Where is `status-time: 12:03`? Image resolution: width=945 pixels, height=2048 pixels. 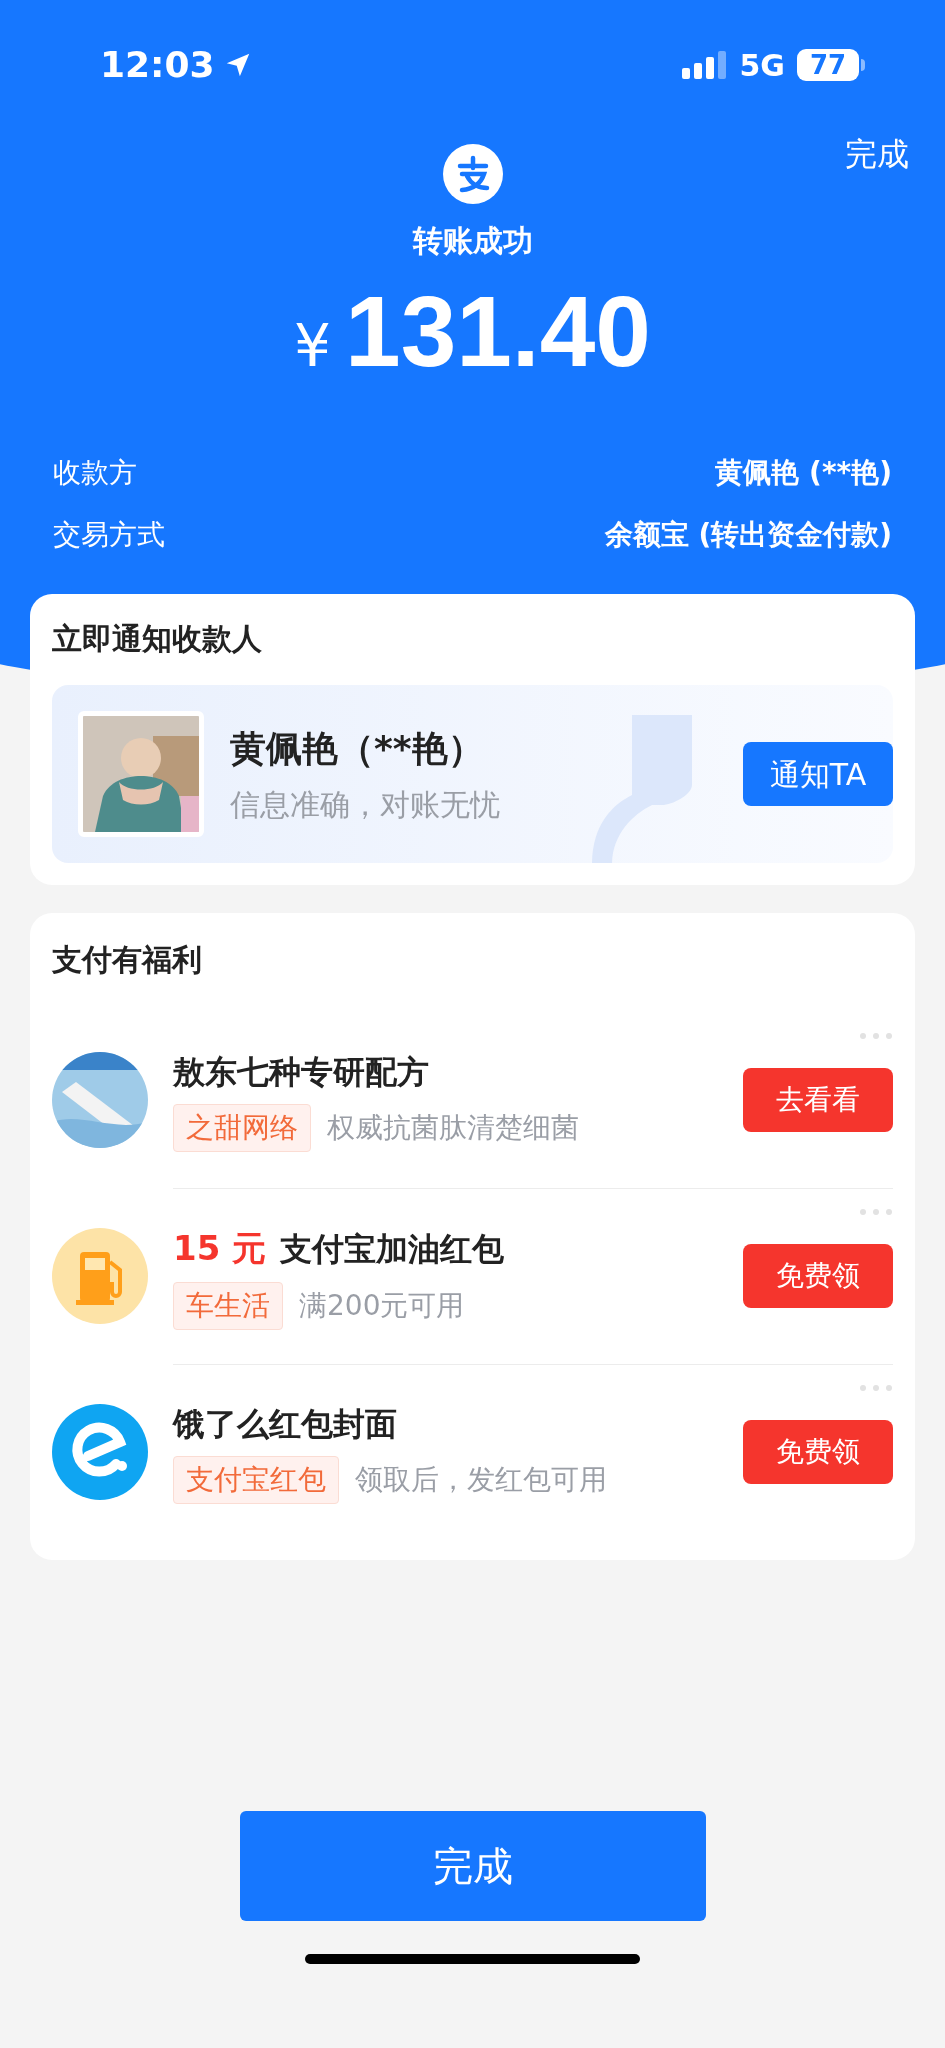 status-time: 12:03 is located at coordinates (157, 65).